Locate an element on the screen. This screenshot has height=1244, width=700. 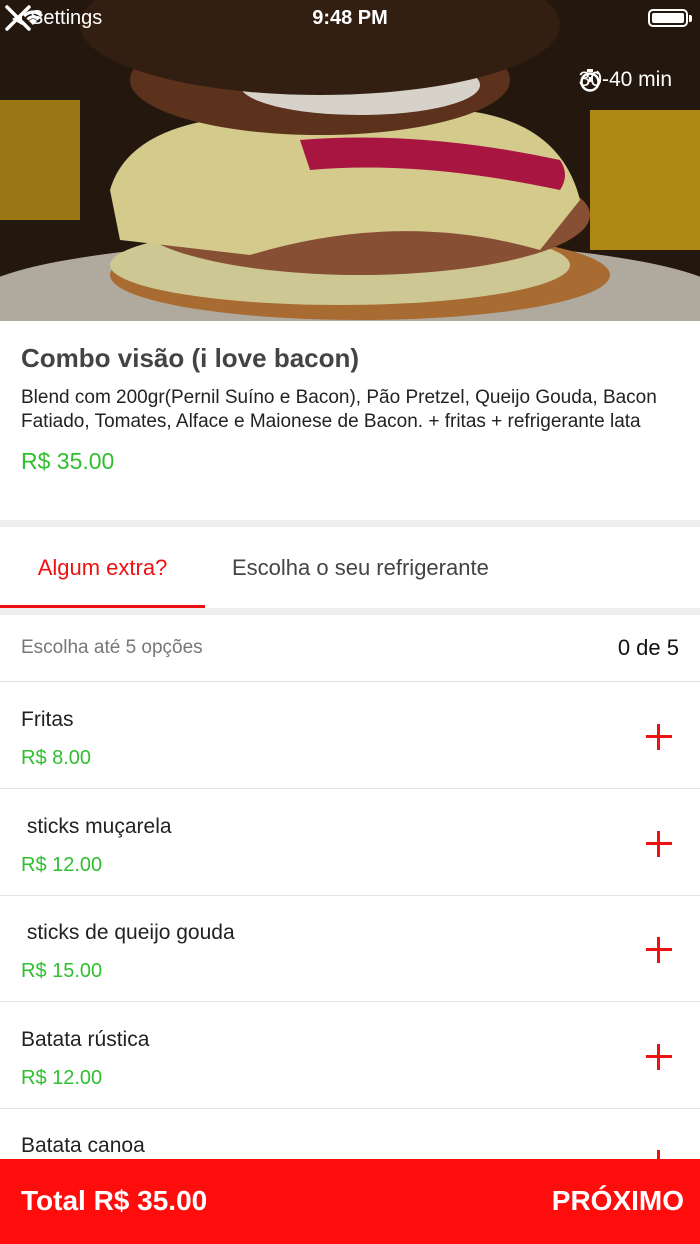
status-bar: Settings 9:48 PM is located at coordinates (350, 19).